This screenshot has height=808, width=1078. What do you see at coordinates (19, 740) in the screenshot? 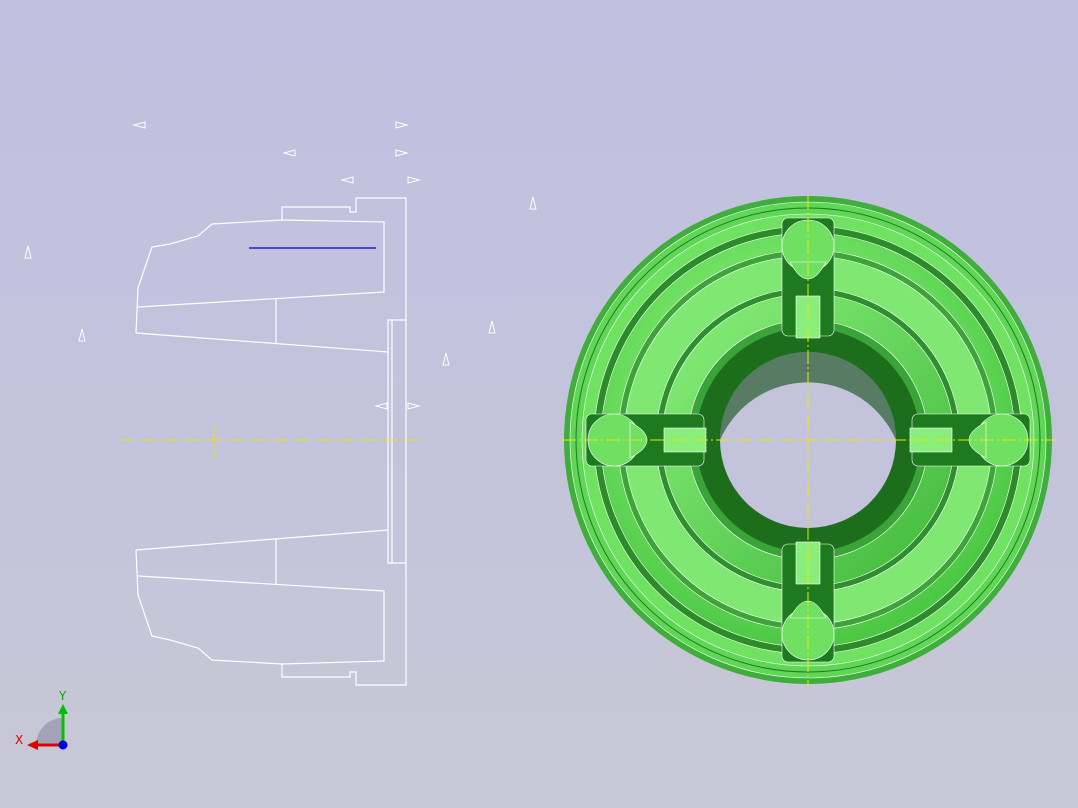
I see `triad-x-label: X` at bounding box center [19, 740].